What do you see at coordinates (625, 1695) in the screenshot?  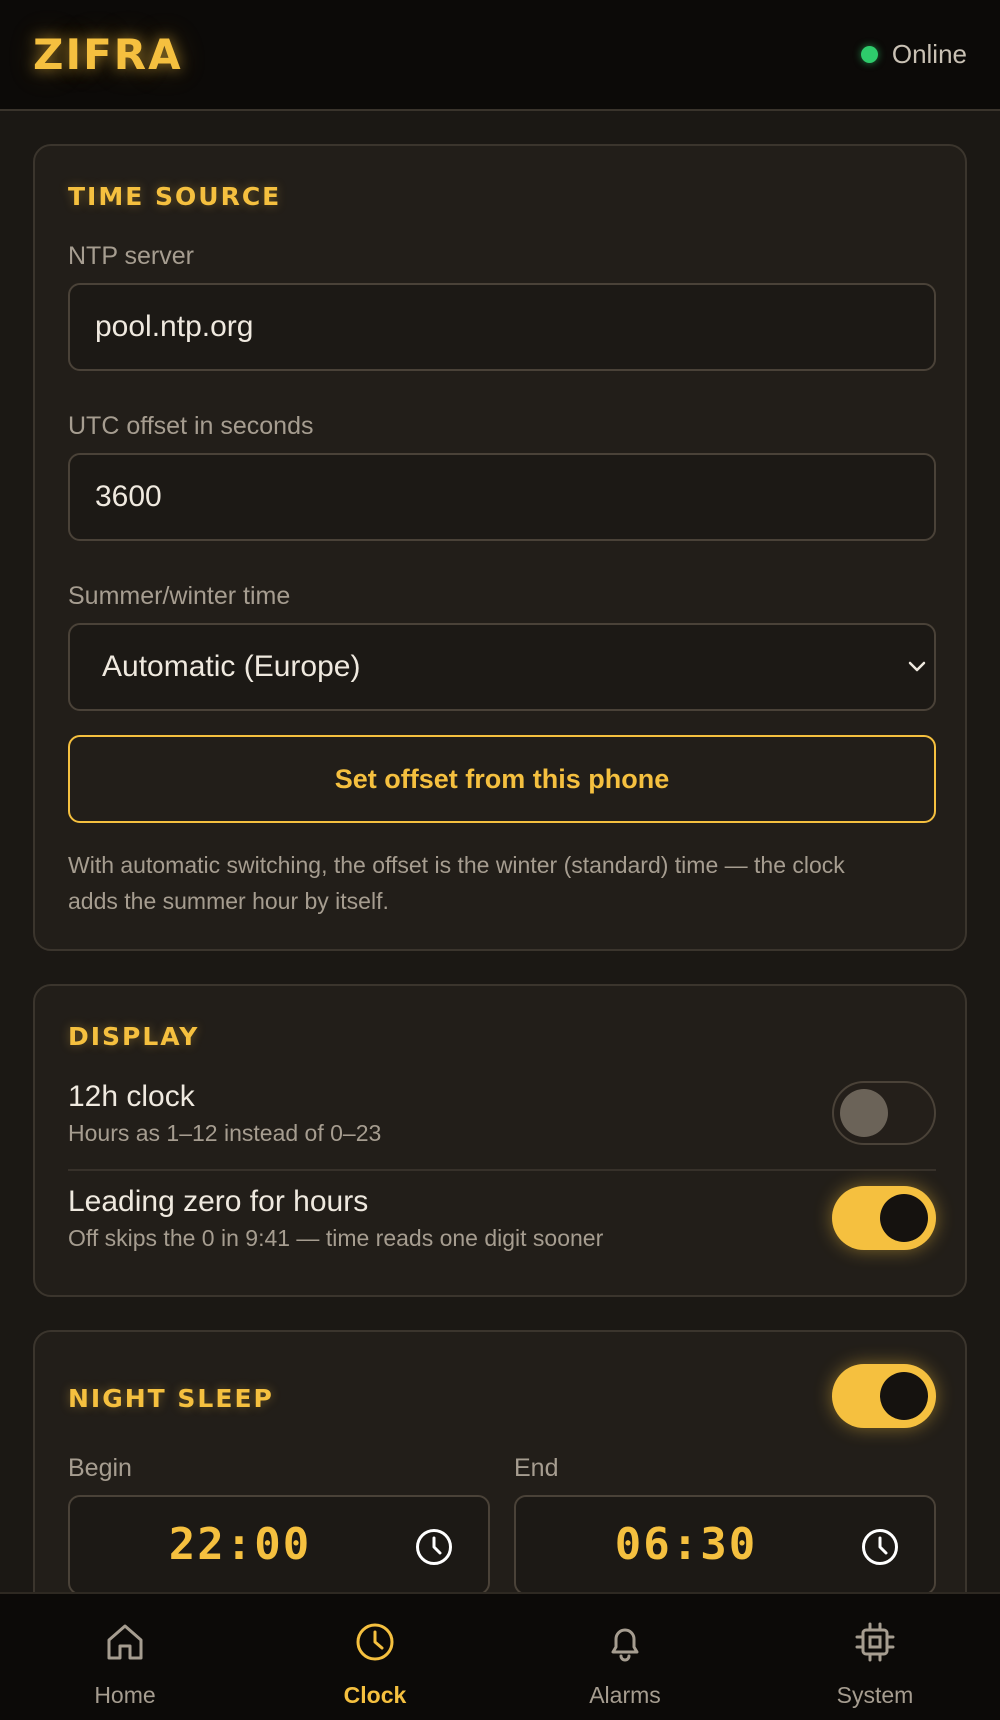 I see `nav-alarms-label: Alarms` at bounding box center [625, 1695].